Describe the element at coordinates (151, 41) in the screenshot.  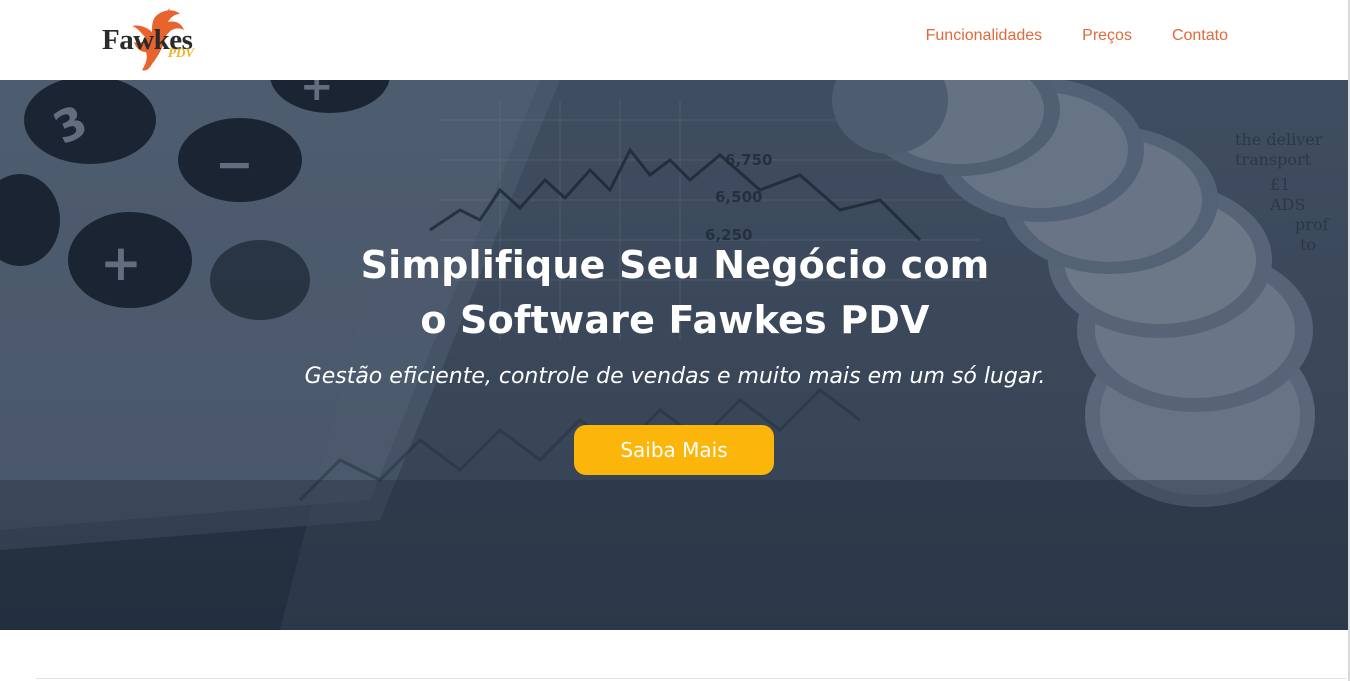
I see `brand-logo: Fawkes PDV` at that location.